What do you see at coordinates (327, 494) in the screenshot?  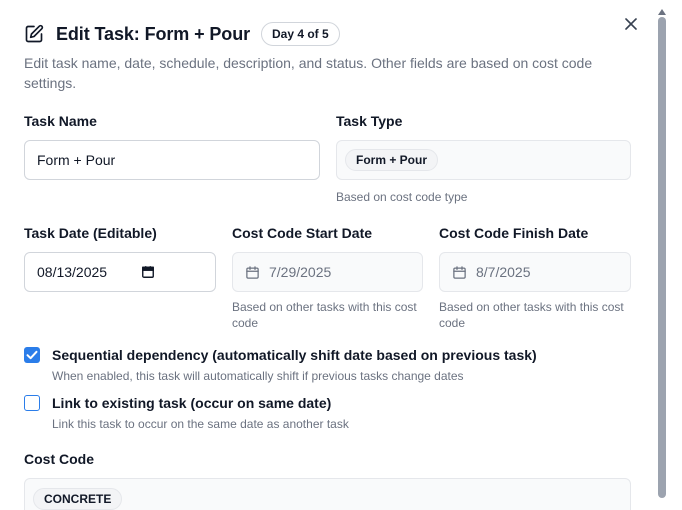 I see `cost-code-field: CONCRETE` at bounding box center [327, 494].